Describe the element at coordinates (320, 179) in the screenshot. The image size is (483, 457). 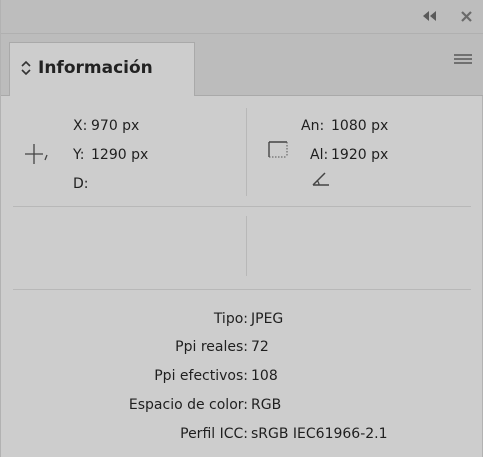
I see `angle-icon` at that location.